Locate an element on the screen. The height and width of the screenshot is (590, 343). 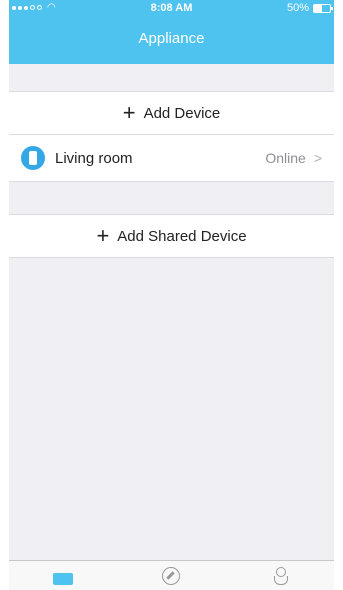
status-bar: ◠ 8:08 AM 50% is located at coordinates (171, 10).